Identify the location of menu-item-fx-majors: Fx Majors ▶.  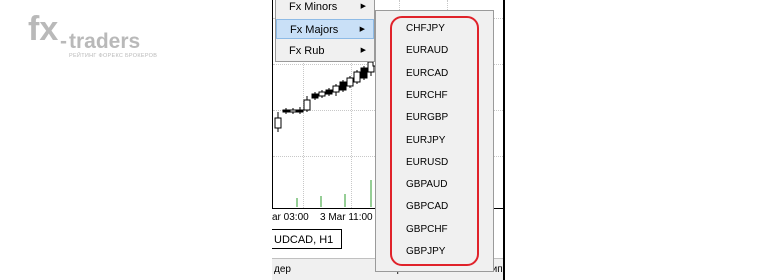
(325, 29).